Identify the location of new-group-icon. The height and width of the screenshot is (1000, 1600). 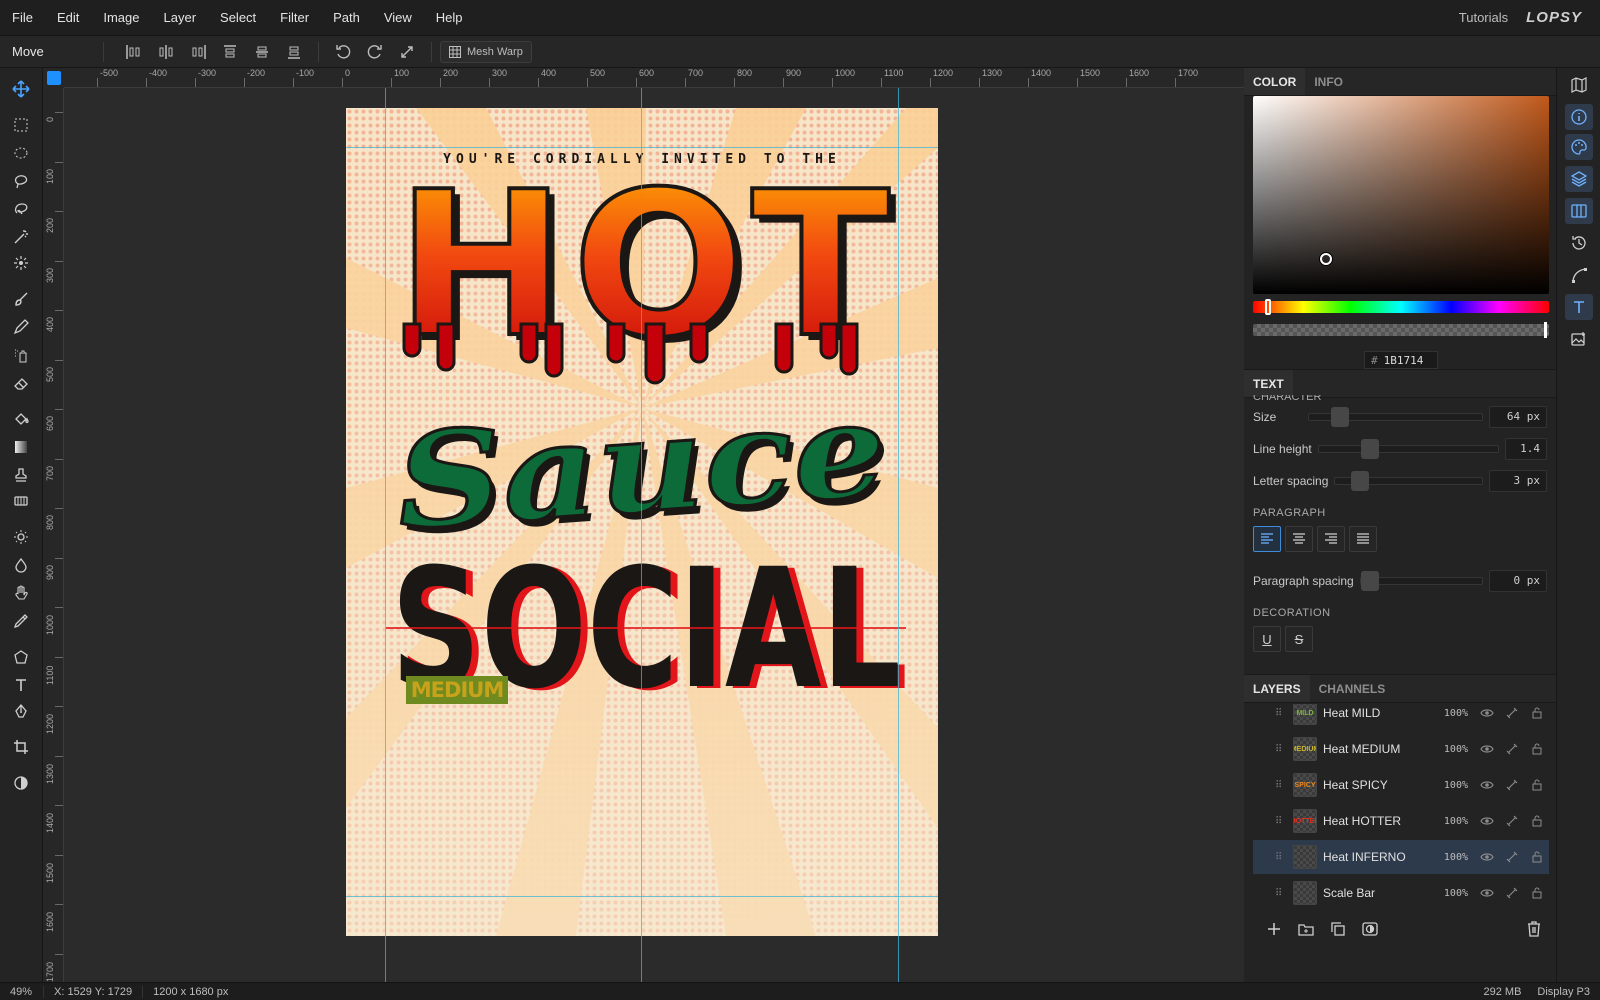
(1306, 929).